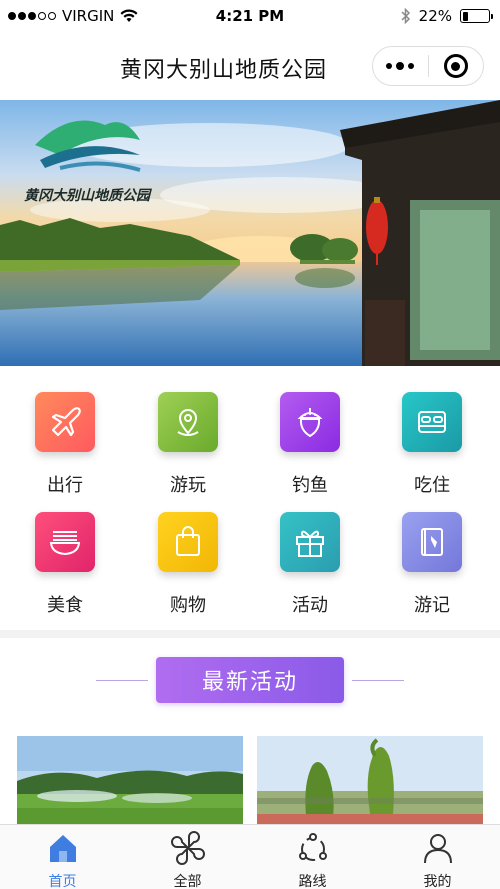 This screenshot has height=889, width=500. Describe the element at coordinates (465, 16) in the screenshot. I see `battery-level` at that location.